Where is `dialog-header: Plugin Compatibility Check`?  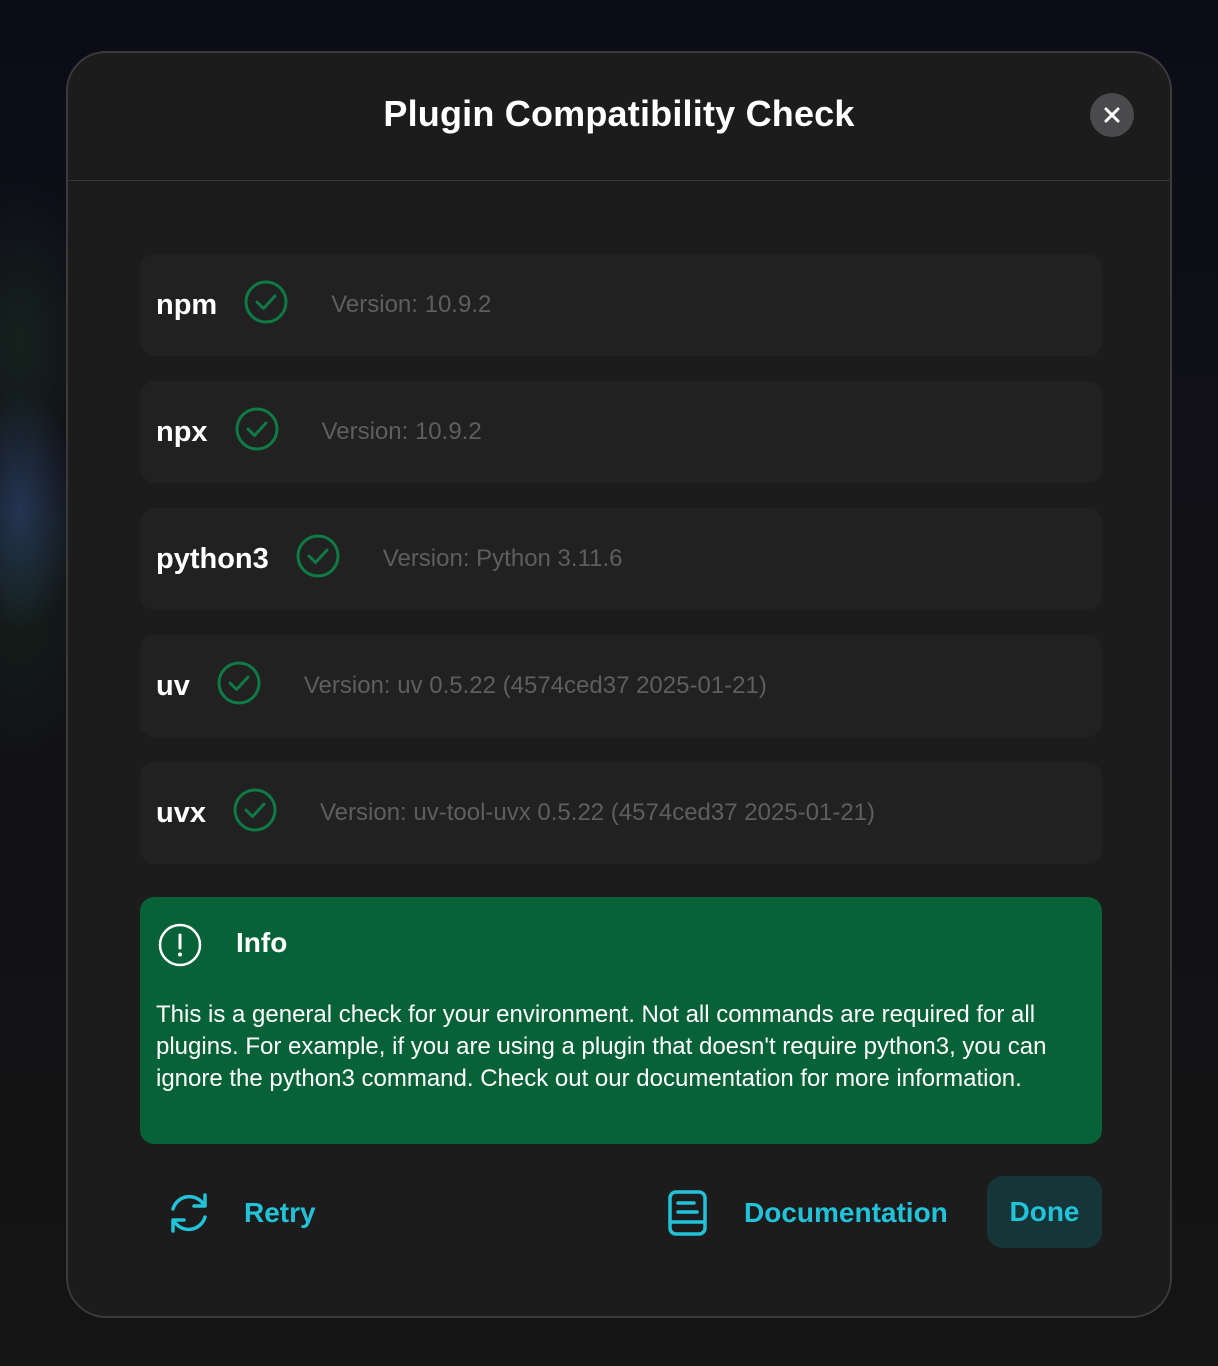
dialog-header: Plugin Compatibility Check is located at coordinates (619, 117).